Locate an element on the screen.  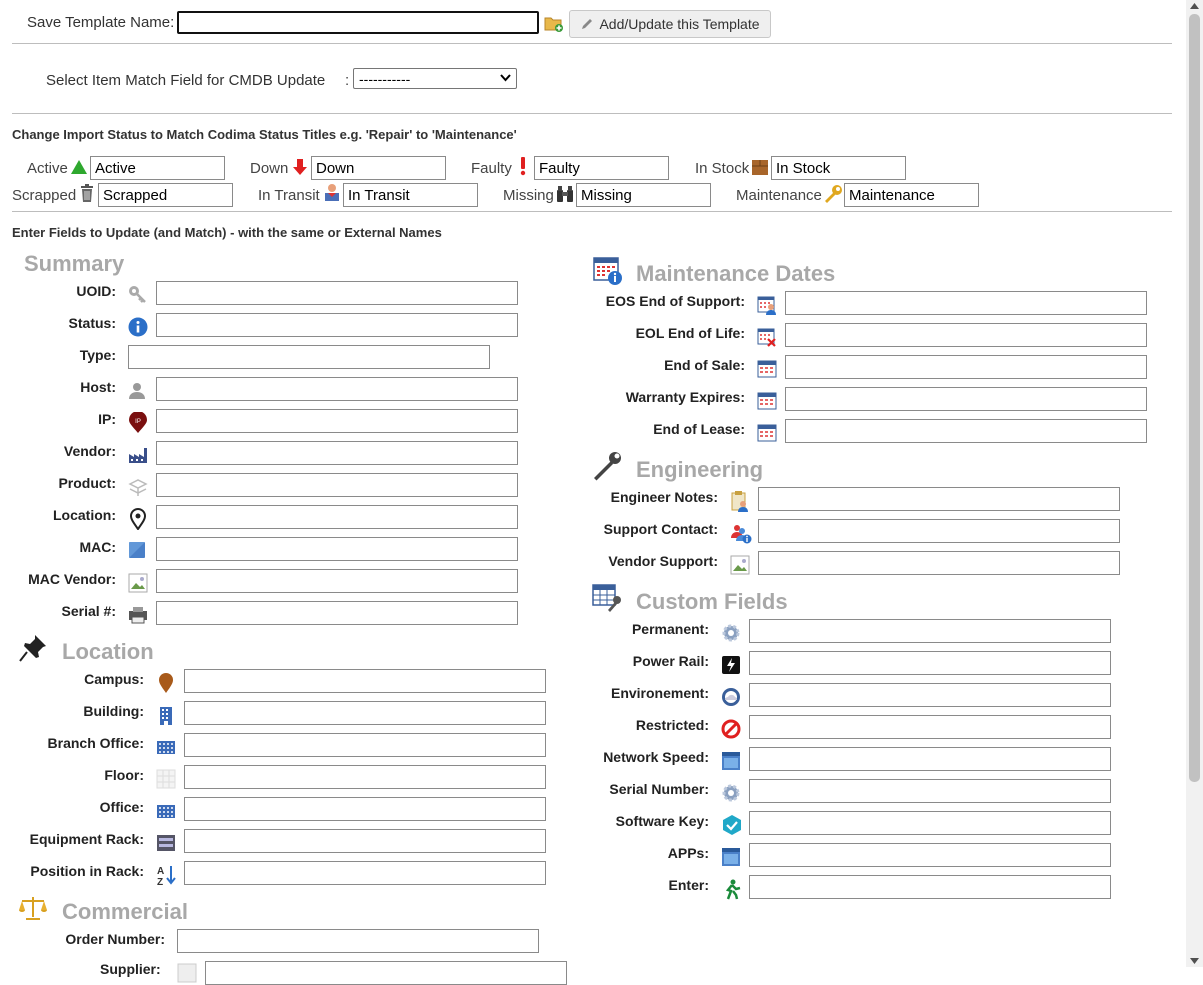
template-name-input is located at coordinates (358, 22).